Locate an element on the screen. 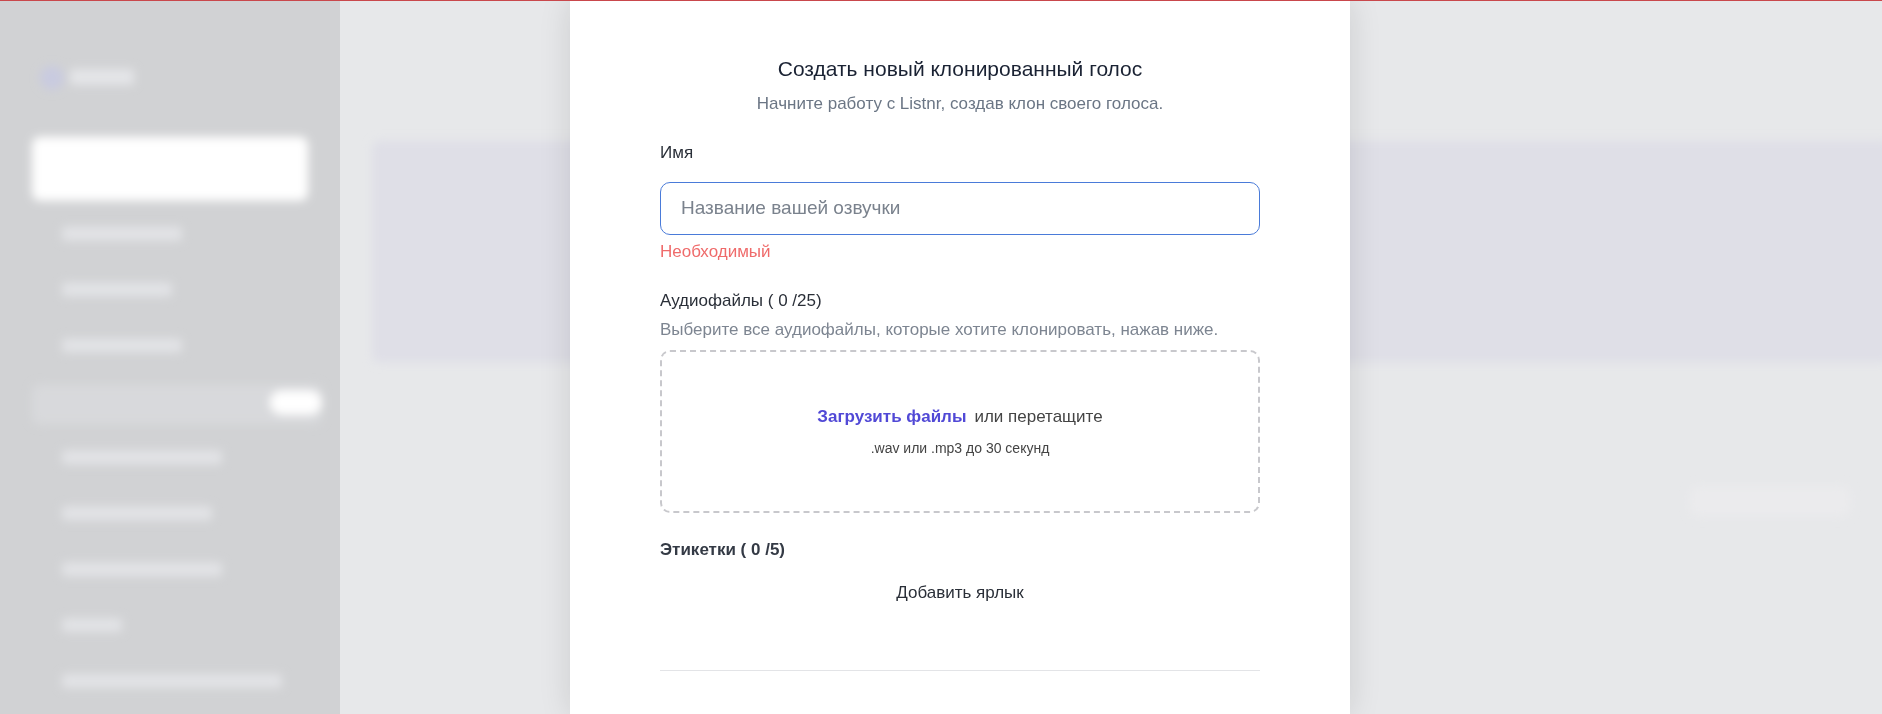  drop-text: или перетащите is located at coordinates (1038, 417).